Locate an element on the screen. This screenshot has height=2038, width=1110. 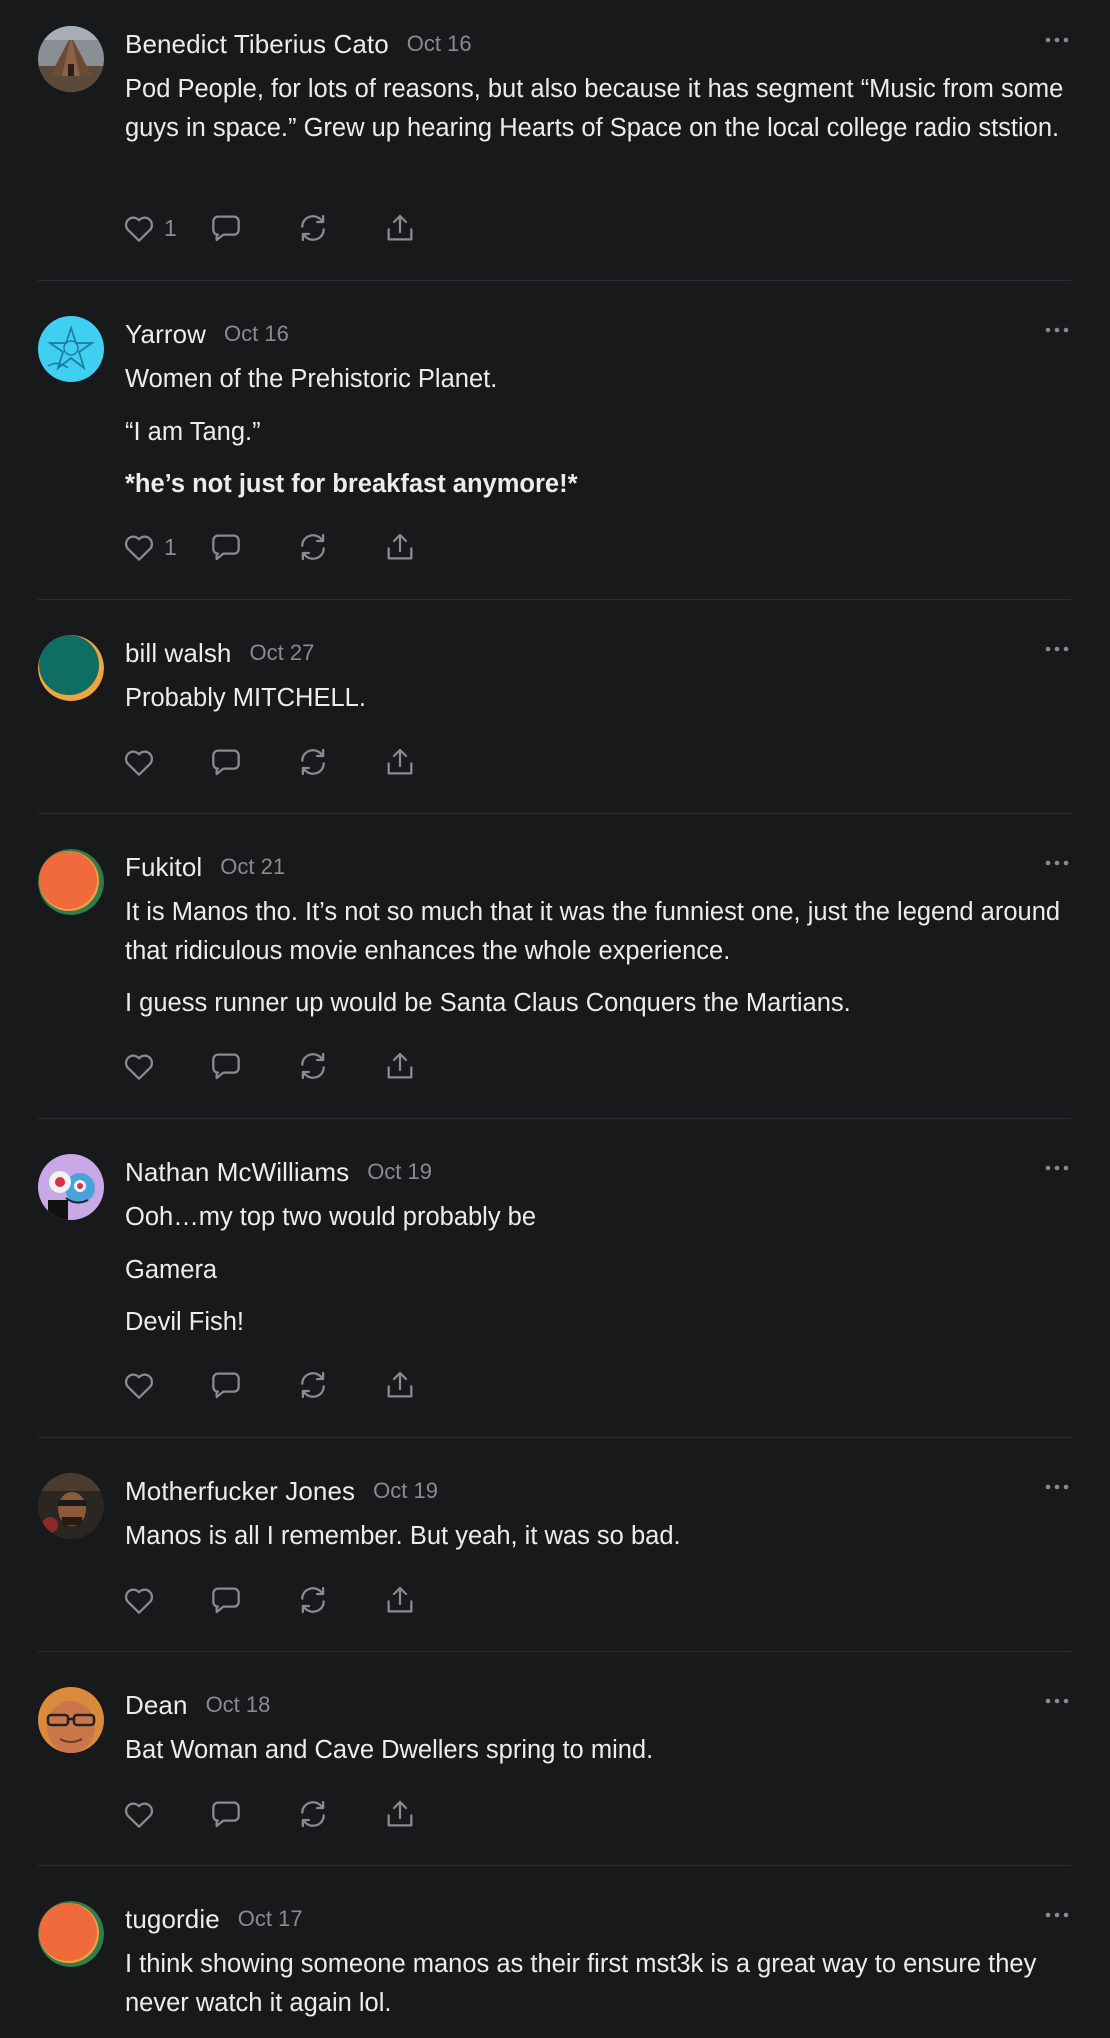
comment-date: Oct 17 is located at coordinates (270, 1919).